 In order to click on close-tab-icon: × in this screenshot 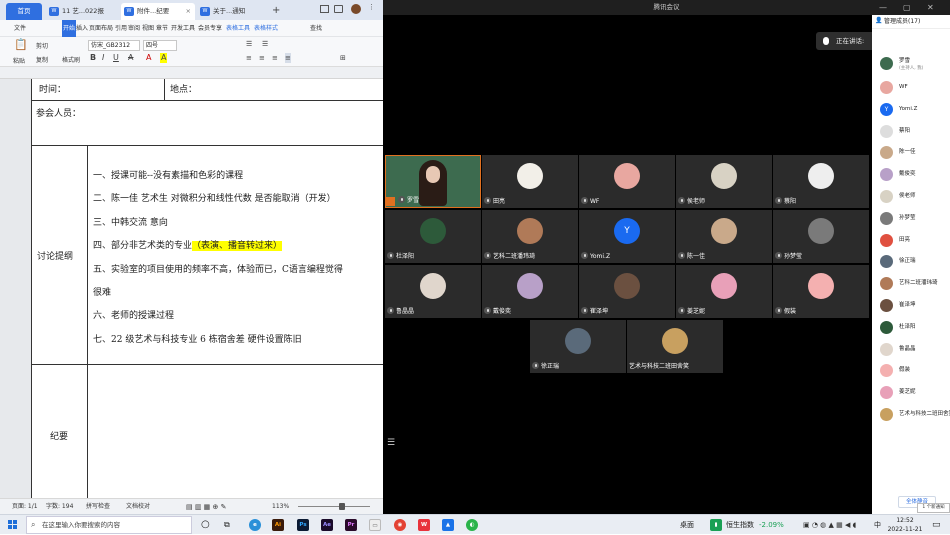, I will do `click(188, 11)`.